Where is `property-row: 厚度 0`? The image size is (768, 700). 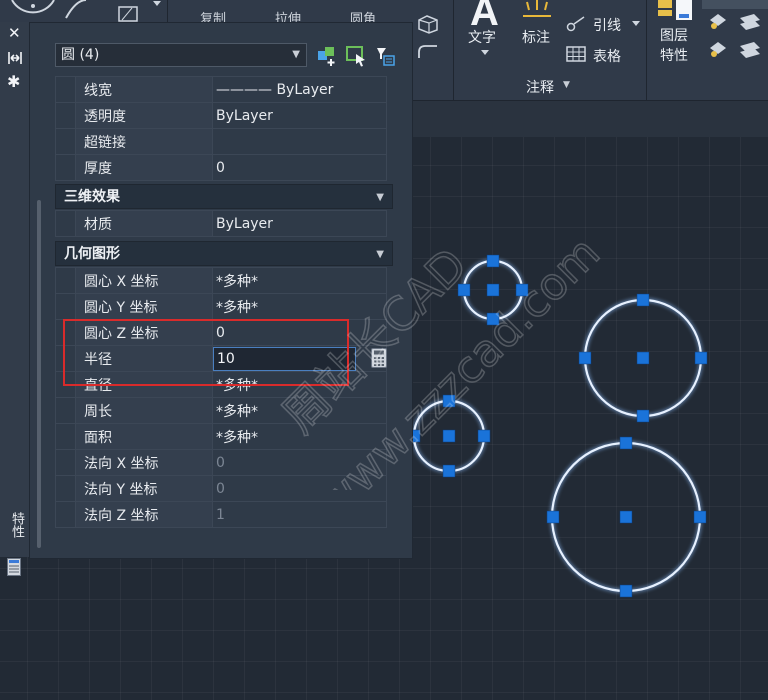 property-row: 厚度 0 is located at coordinates (221, 167).